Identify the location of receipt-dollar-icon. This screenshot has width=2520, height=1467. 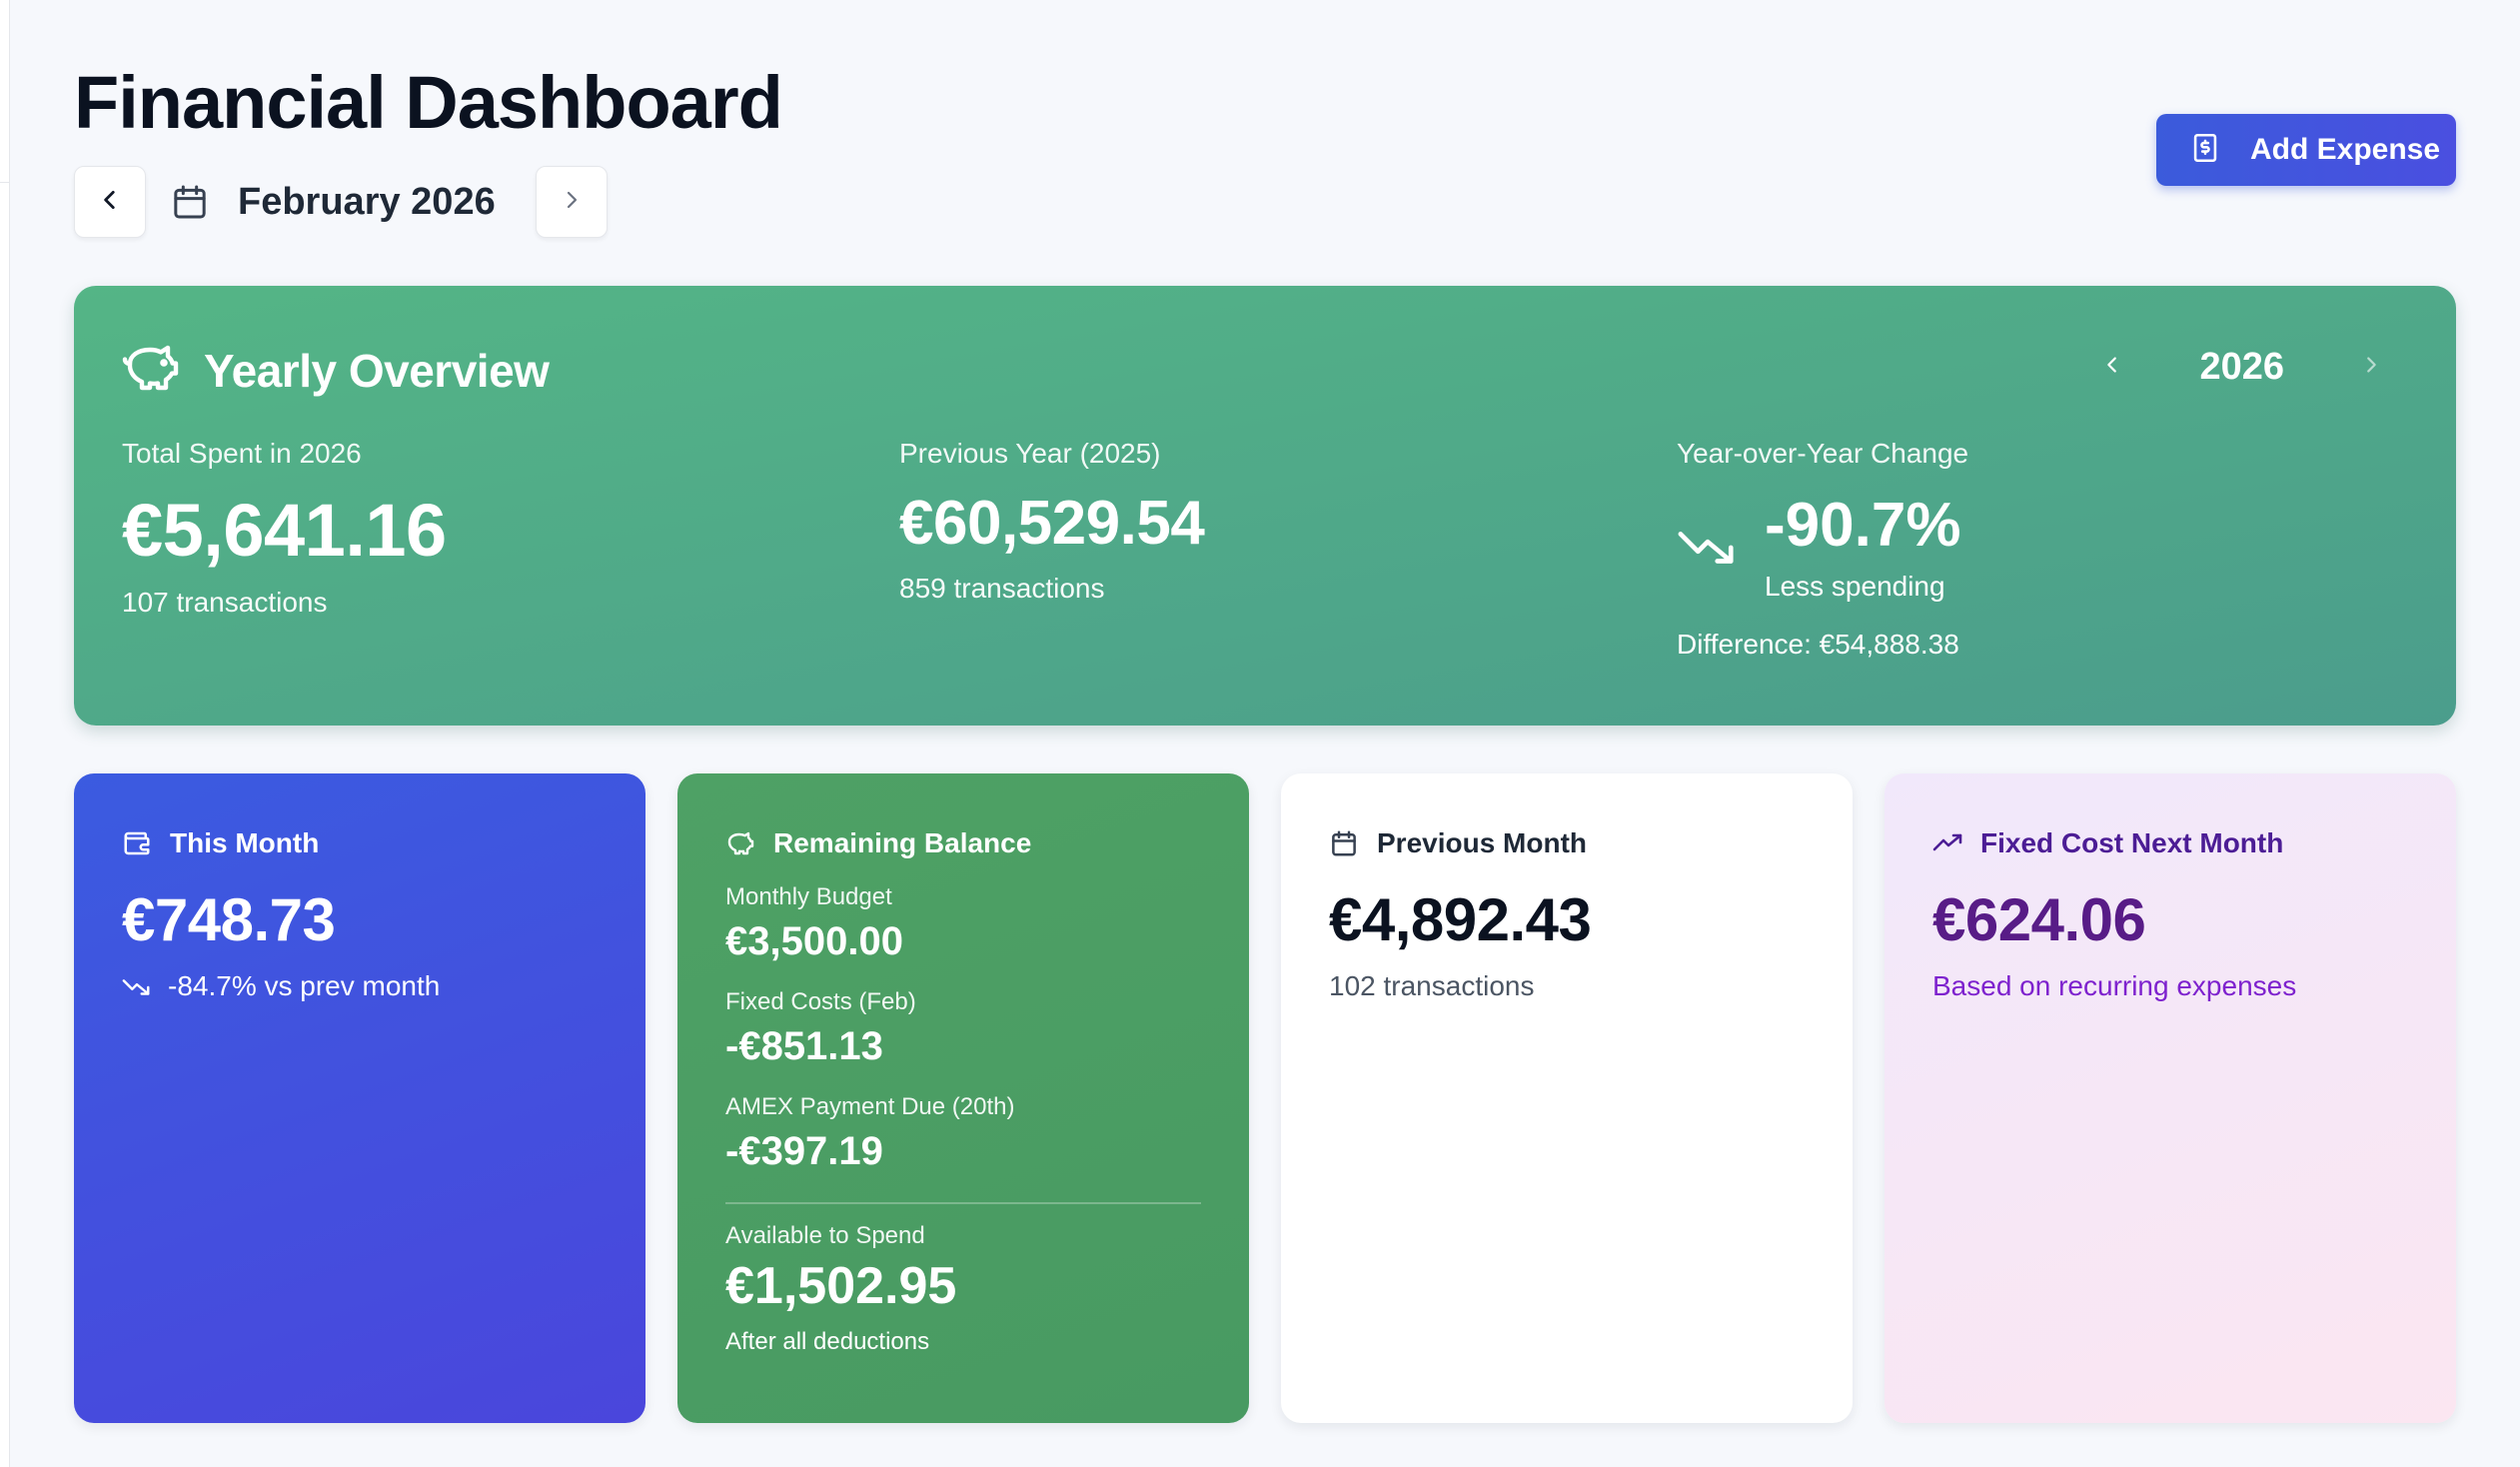
(2205, 150).